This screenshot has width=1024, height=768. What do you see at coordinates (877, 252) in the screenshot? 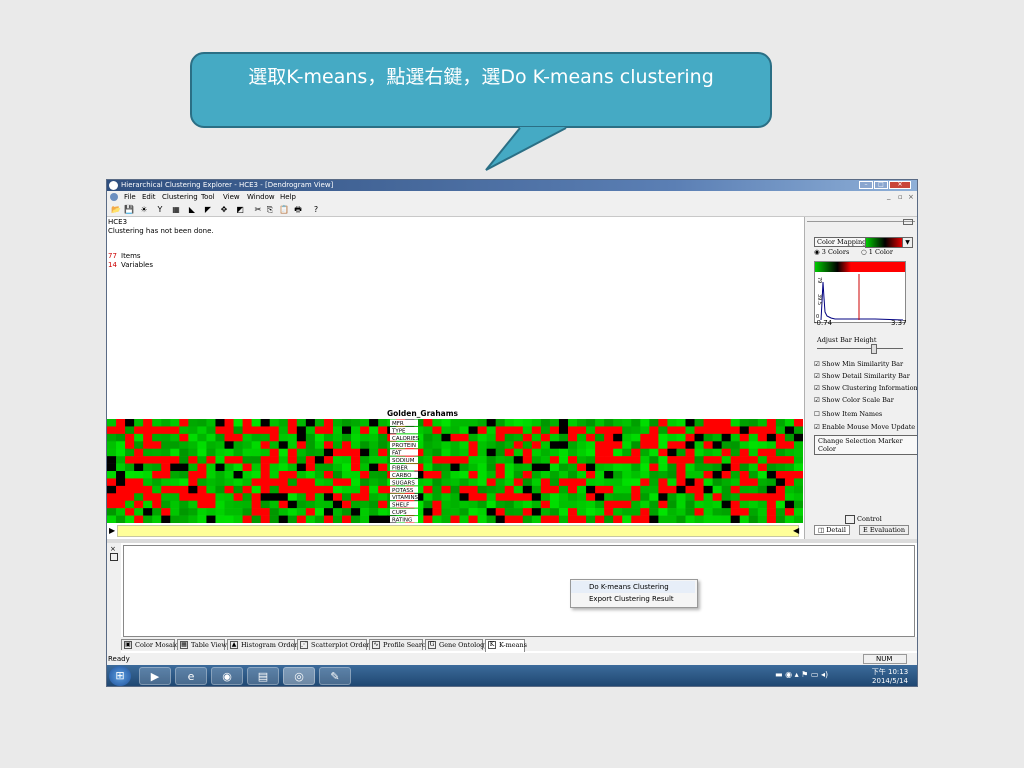
I see `radio-1-color: ○ 1 Color` at bounding box center [877, 252].